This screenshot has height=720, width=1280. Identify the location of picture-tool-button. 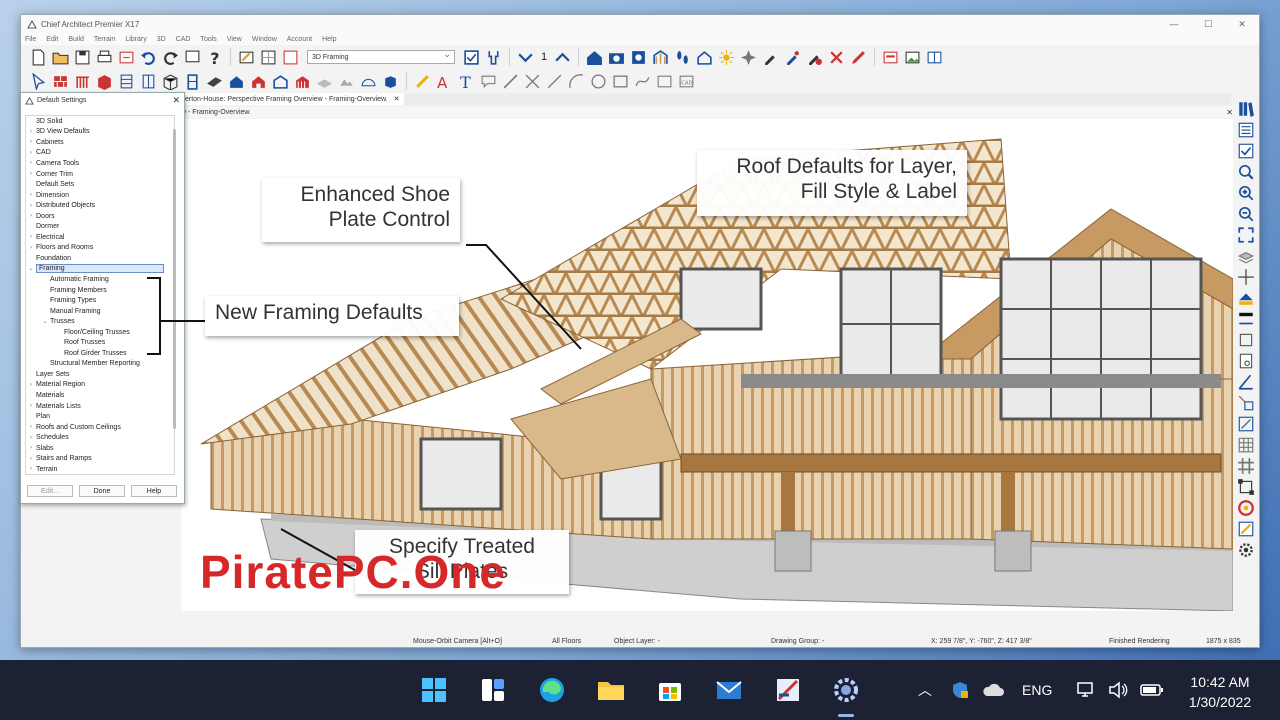
(664, 81).